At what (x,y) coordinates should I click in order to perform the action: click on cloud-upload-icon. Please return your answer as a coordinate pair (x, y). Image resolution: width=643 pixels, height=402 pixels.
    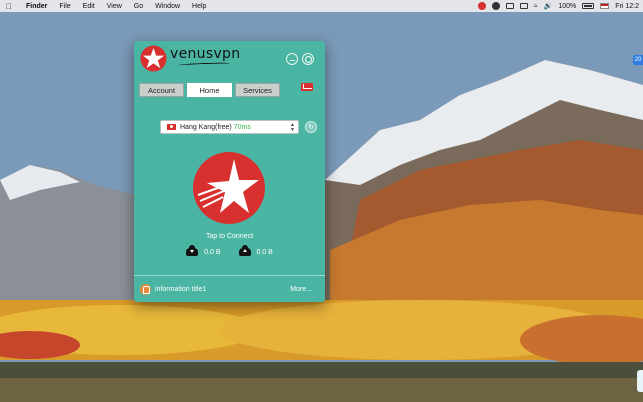
    Looking at the image, I should click on (244, 250).